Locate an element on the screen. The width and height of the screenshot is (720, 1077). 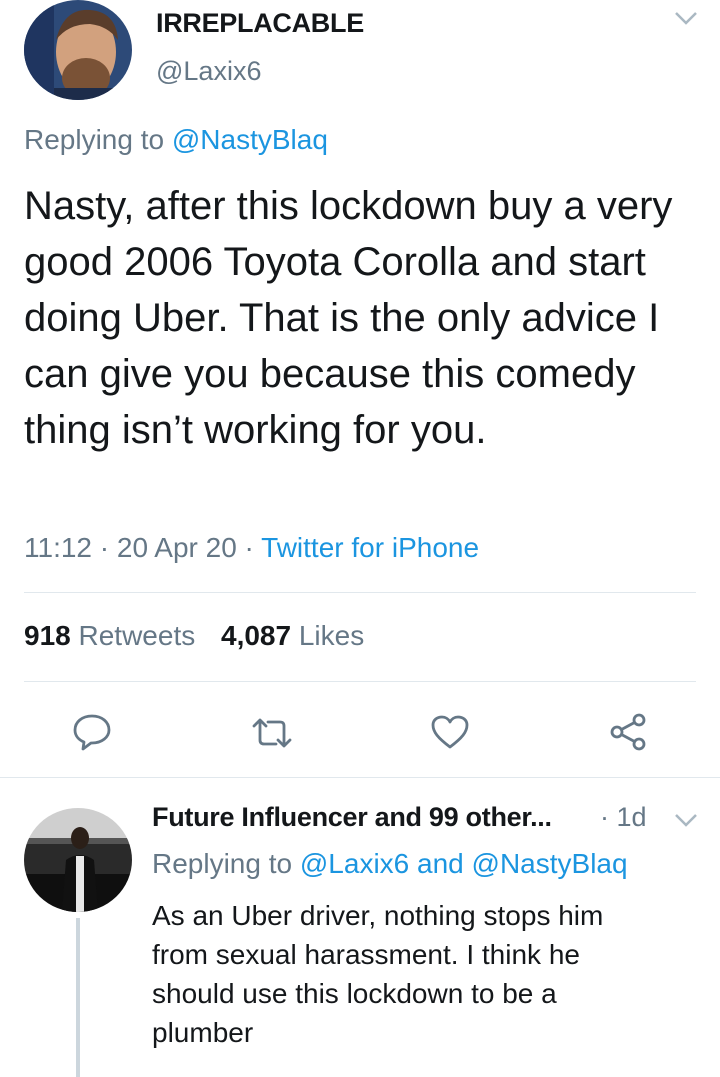
retweet-arrows-icon is located at coordinates (272, 733).